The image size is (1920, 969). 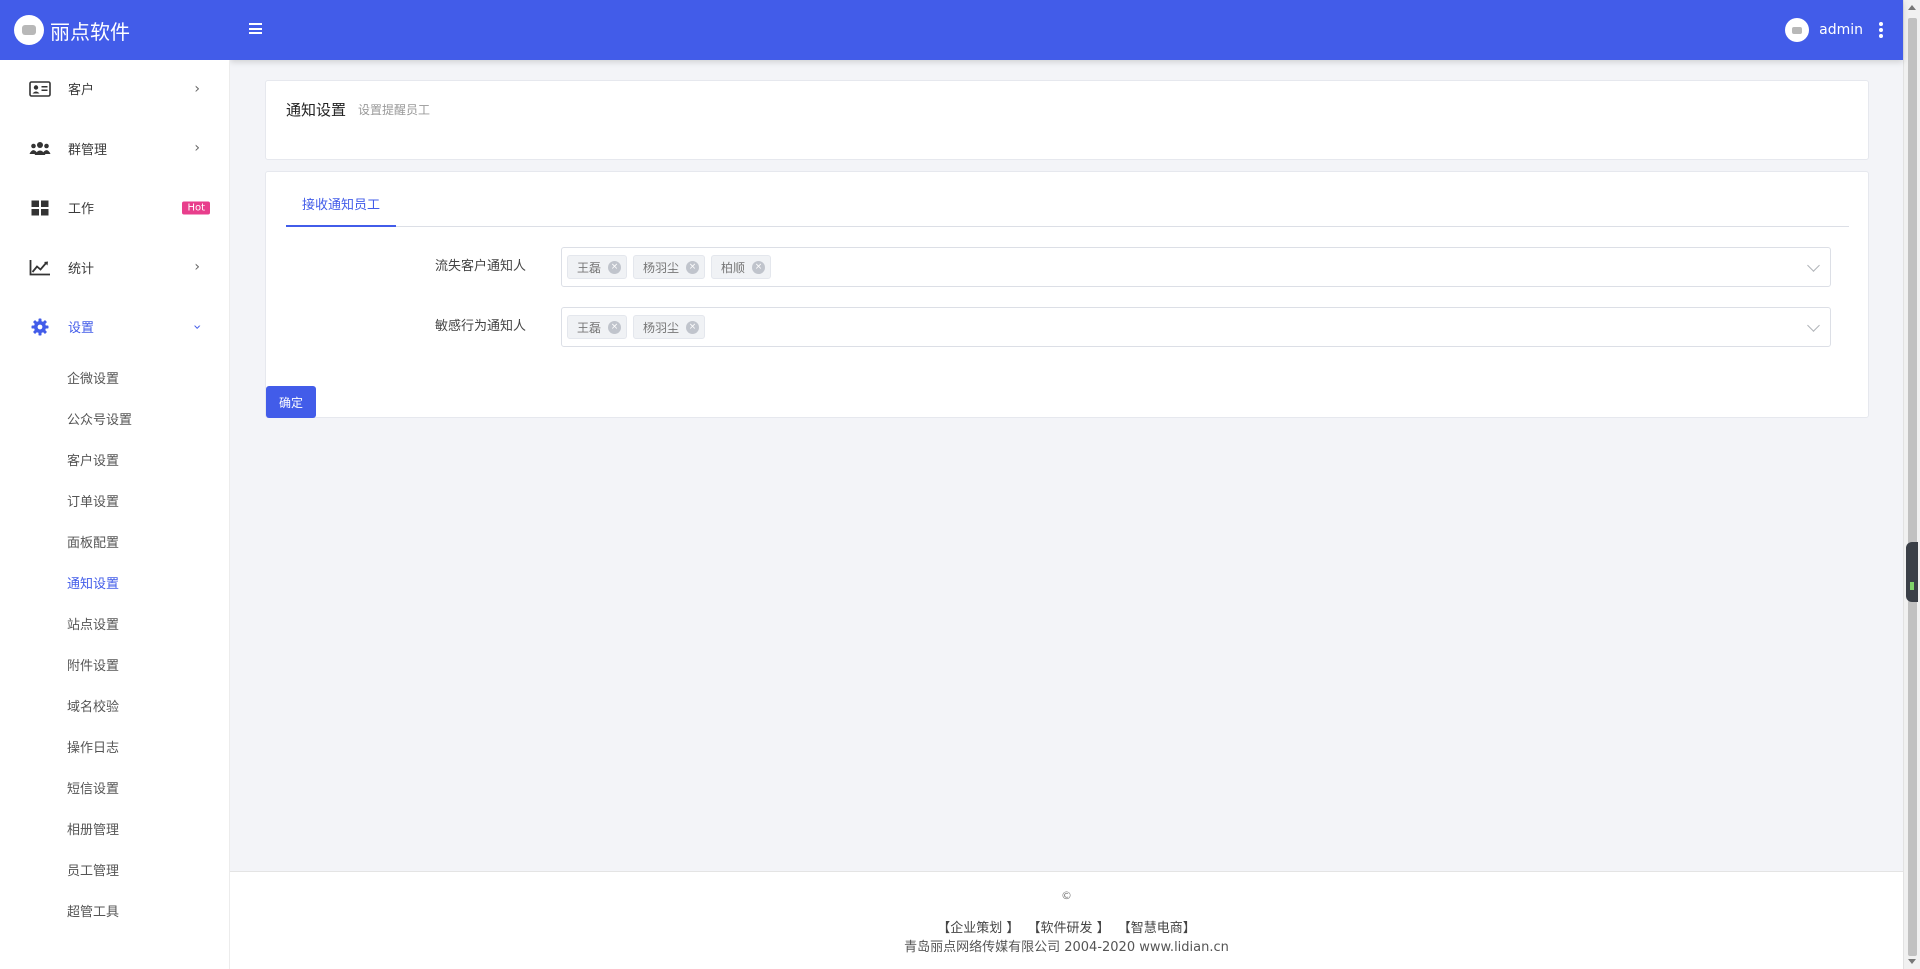 What do you see at coordinates (1881, 30) in the screenshot?
I see `more-vertical-icon` at bounding box center [1881, 30].